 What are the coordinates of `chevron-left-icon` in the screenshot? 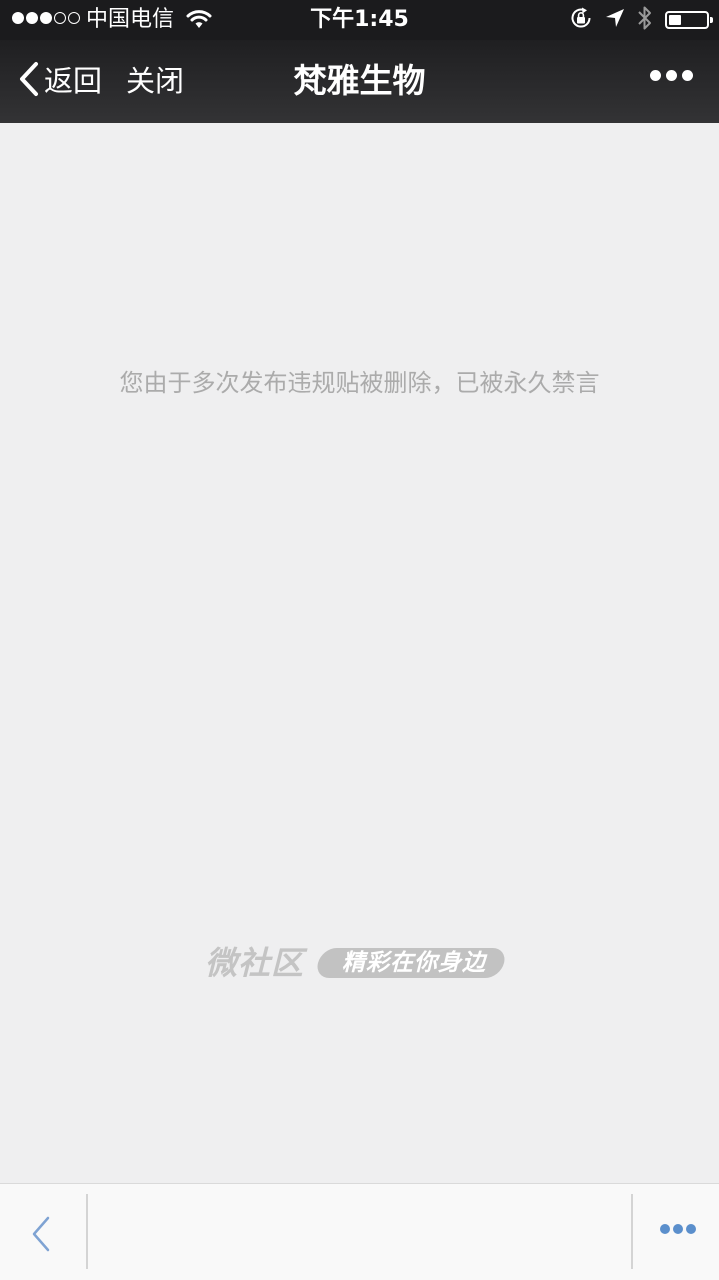 It's located at (41, 1234).